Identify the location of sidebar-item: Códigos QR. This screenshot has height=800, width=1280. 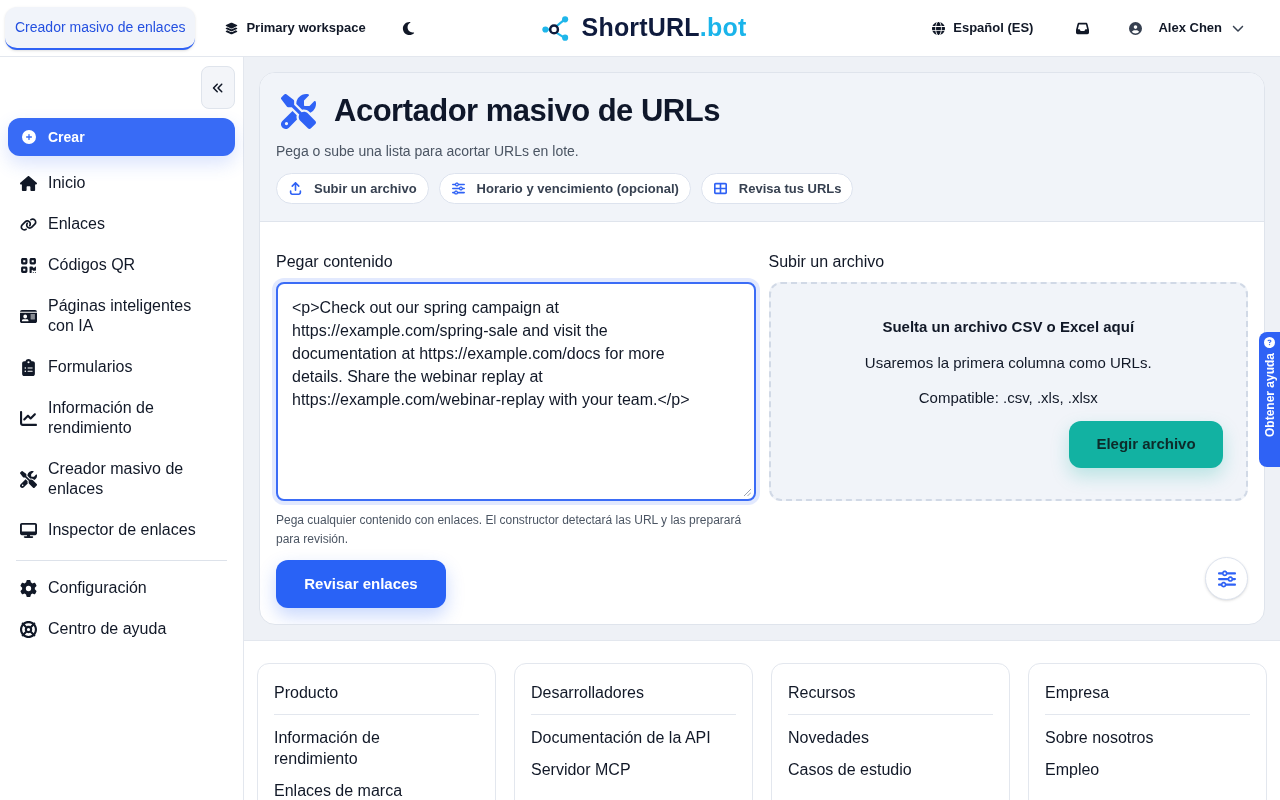
(121, 265).